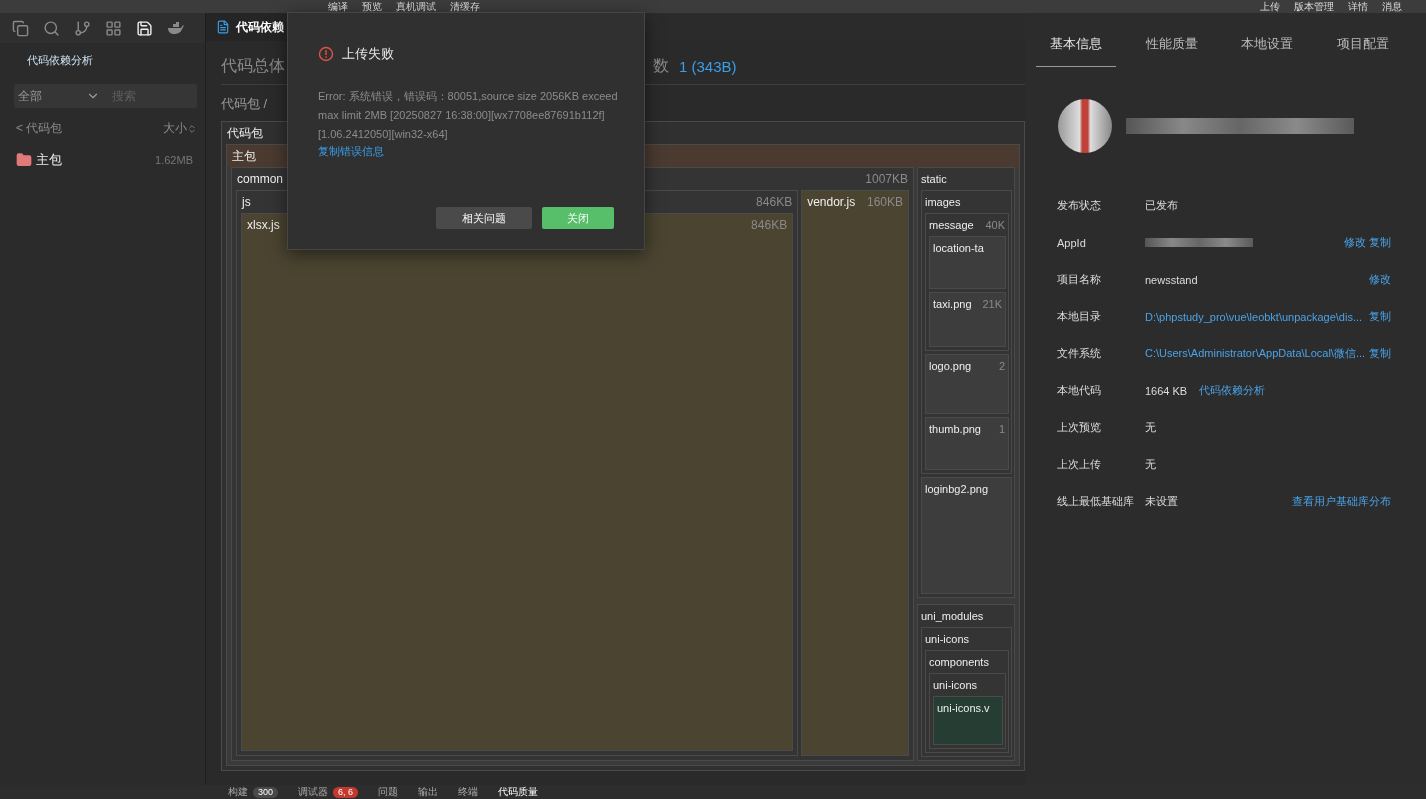 Image resolution: width=1426 pixels, height=799 pixels. I want to click on blocks-icon, so click(113, 28).